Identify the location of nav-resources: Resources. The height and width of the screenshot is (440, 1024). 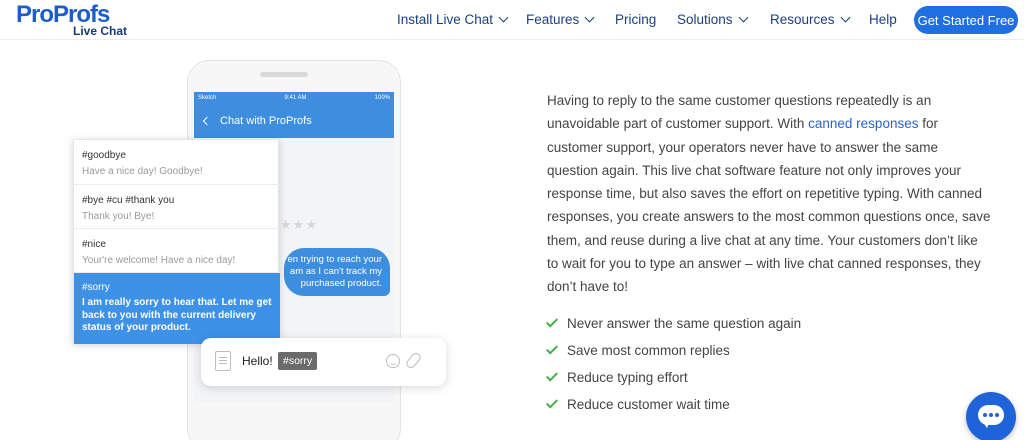
(810, 19).